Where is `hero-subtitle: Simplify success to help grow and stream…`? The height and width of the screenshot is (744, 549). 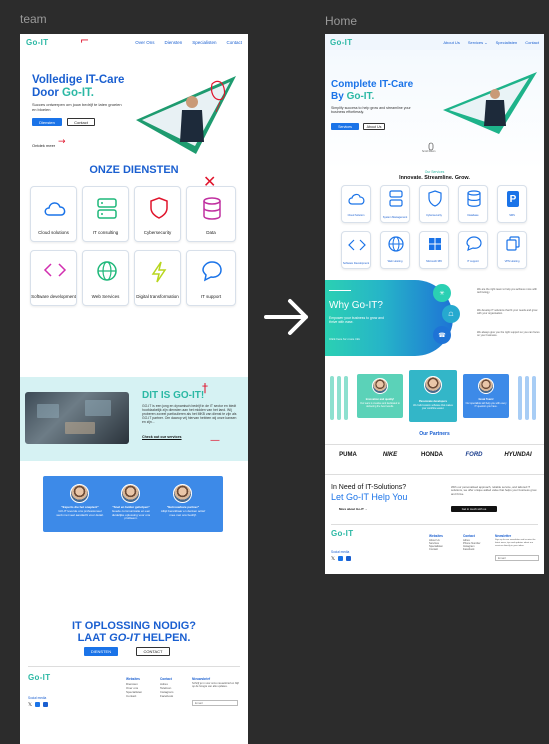
hero-subtitle: Simplify success to help grow and stream… is located at coordinates (371, 110).